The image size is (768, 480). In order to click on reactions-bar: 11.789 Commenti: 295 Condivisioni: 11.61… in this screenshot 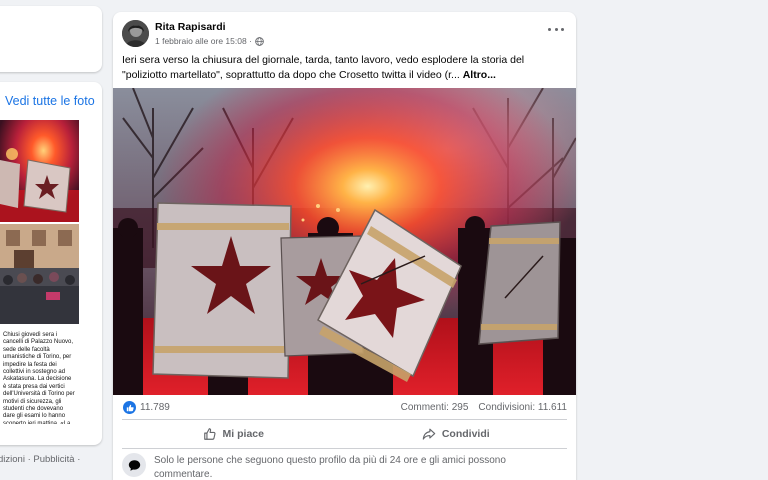, I will do `click(344, 408)`.